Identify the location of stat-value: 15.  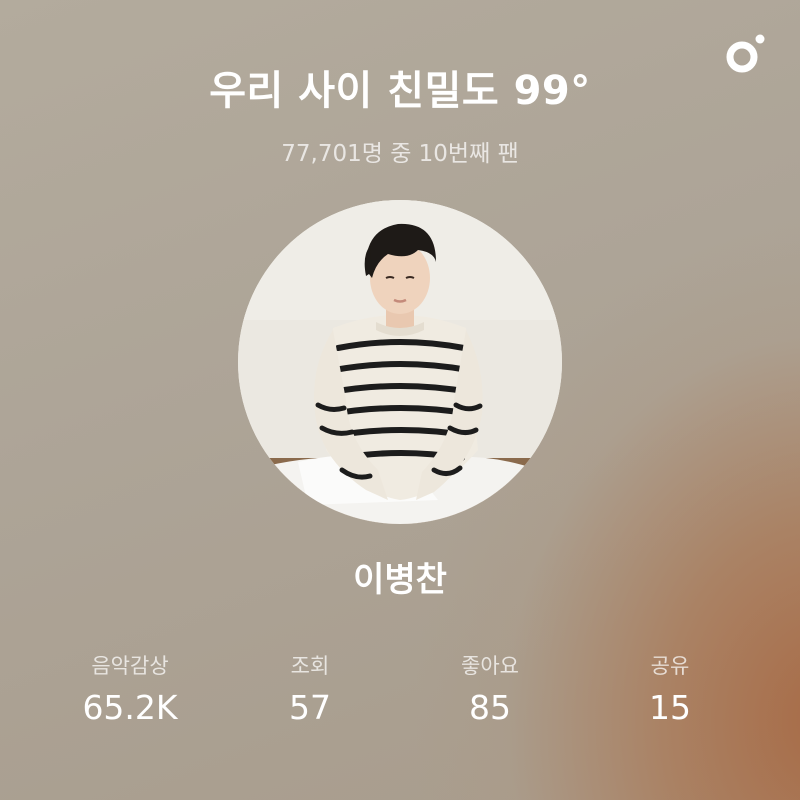
(670, 707).